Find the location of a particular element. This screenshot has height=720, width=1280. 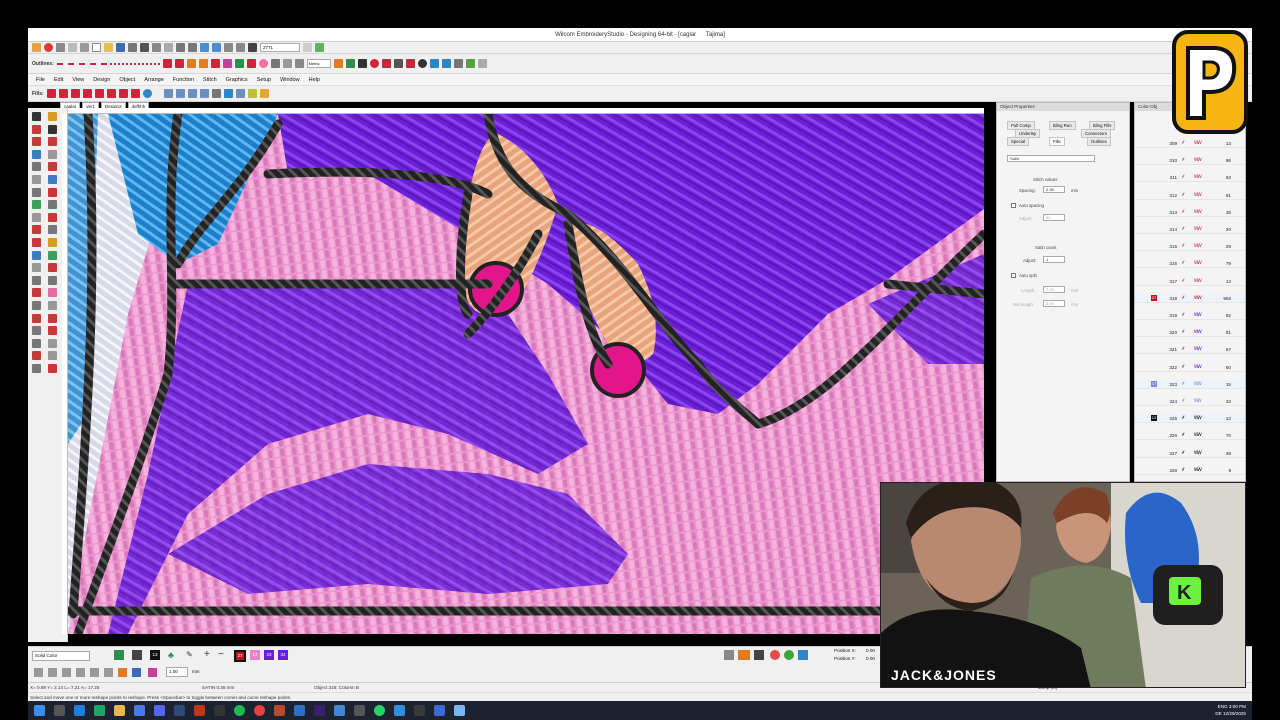

open-folder-icon is located at coordinates (108, 47).